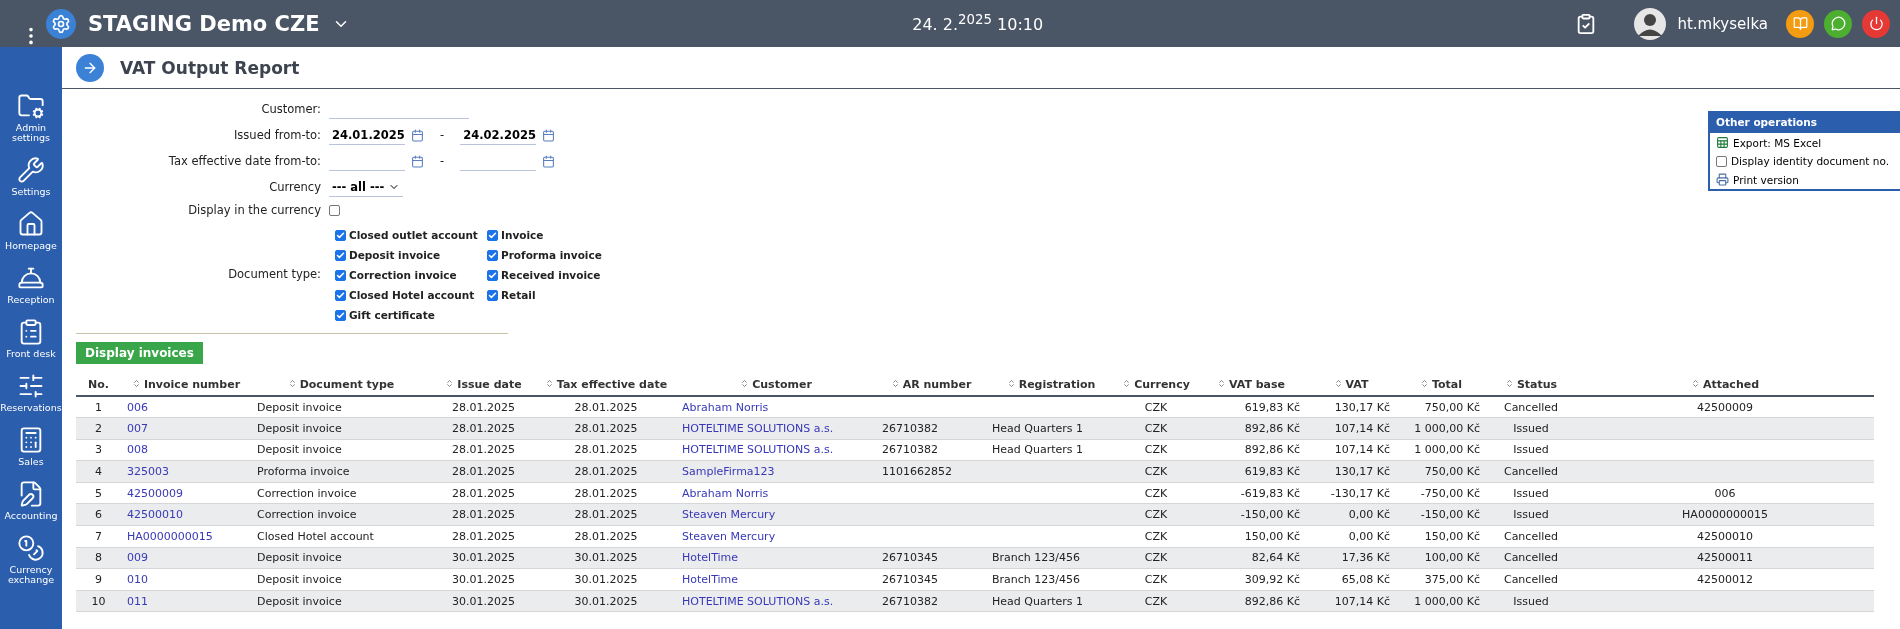  What do you see at coordinates (31, 177) in the screenshot?
I see `sidebar-item: Settings` at bounding box center [31, 177].